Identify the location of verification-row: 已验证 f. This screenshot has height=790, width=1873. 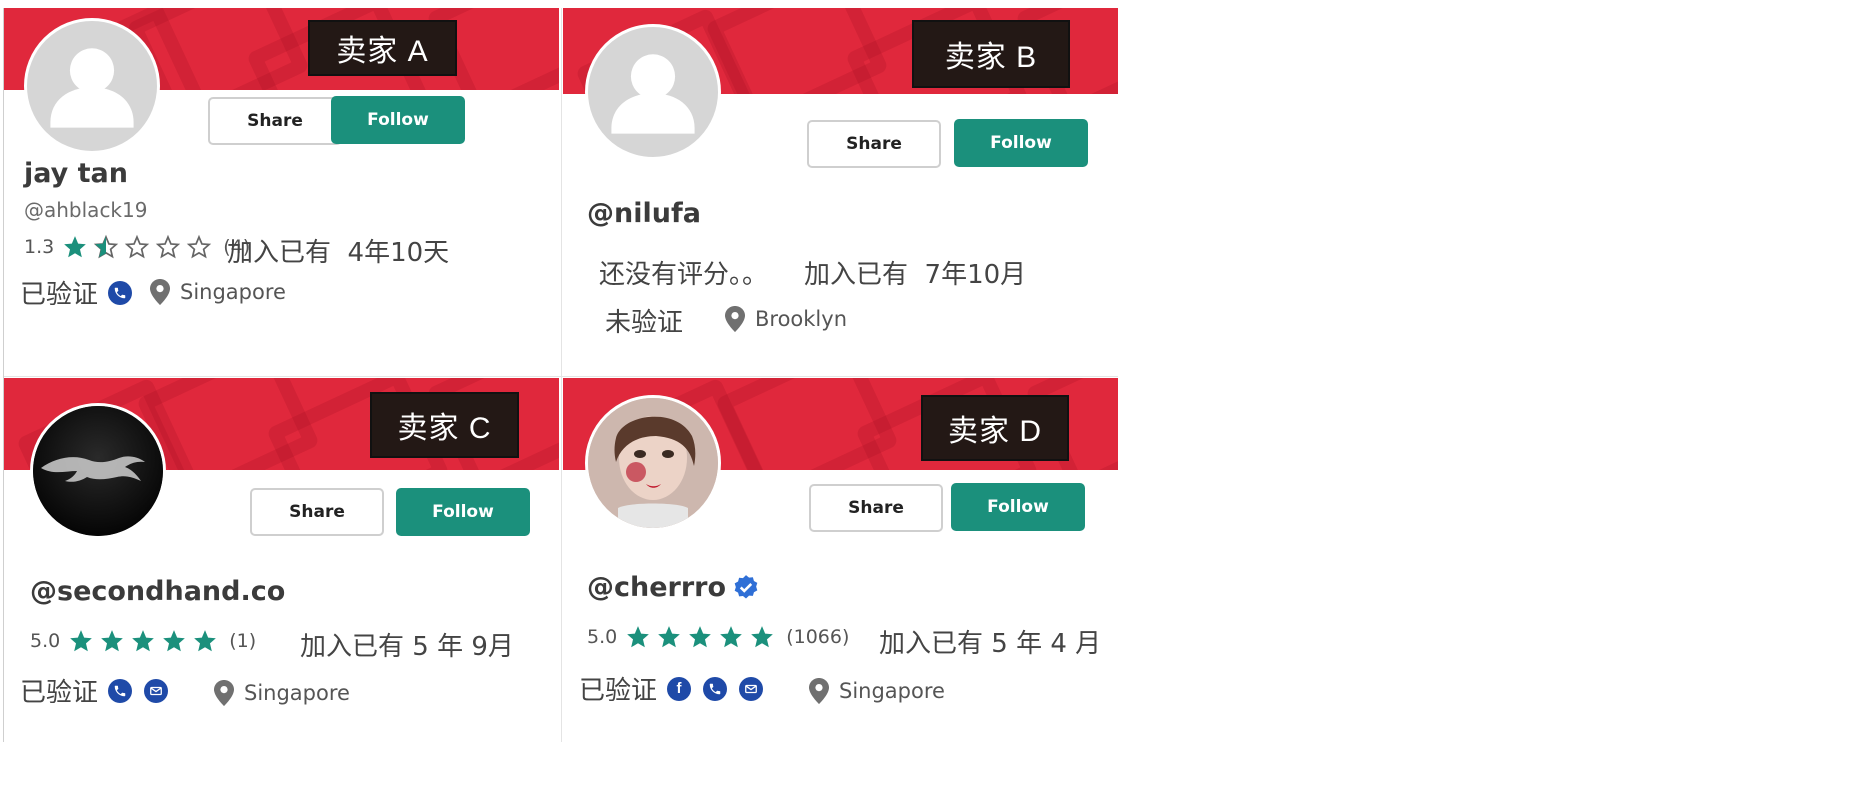
(671, 688).